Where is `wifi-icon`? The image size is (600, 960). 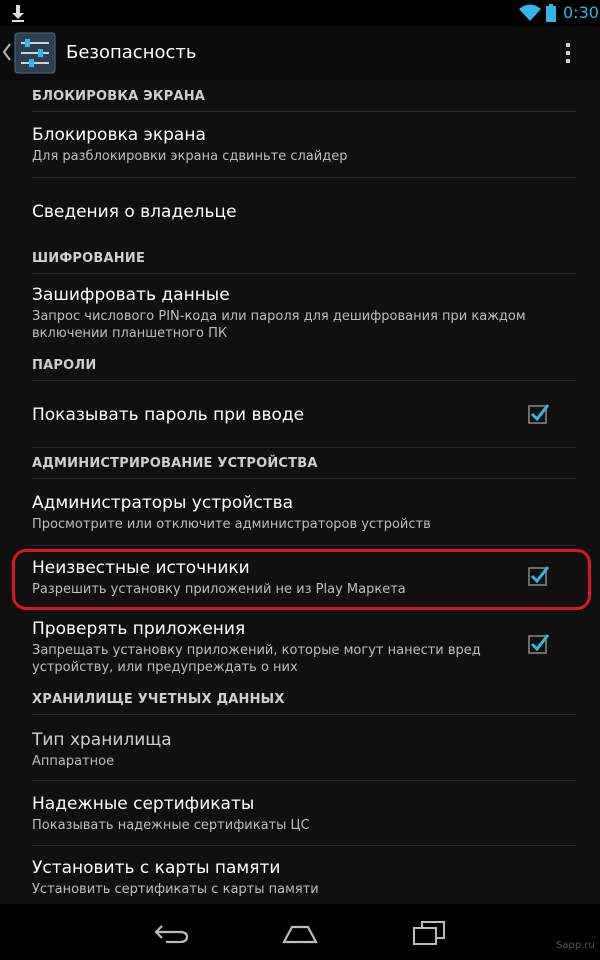
wifi-icon is located at coordinates (530, 12).